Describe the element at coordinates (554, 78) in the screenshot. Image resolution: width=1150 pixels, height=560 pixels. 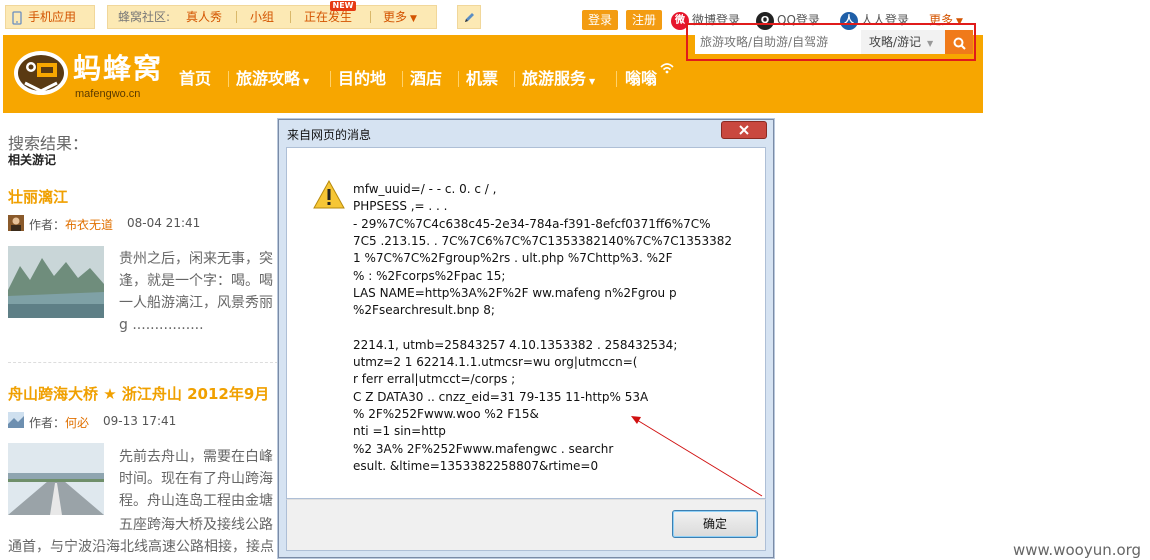
I see `nav-travel-services-label: 旅游服务` at that location.